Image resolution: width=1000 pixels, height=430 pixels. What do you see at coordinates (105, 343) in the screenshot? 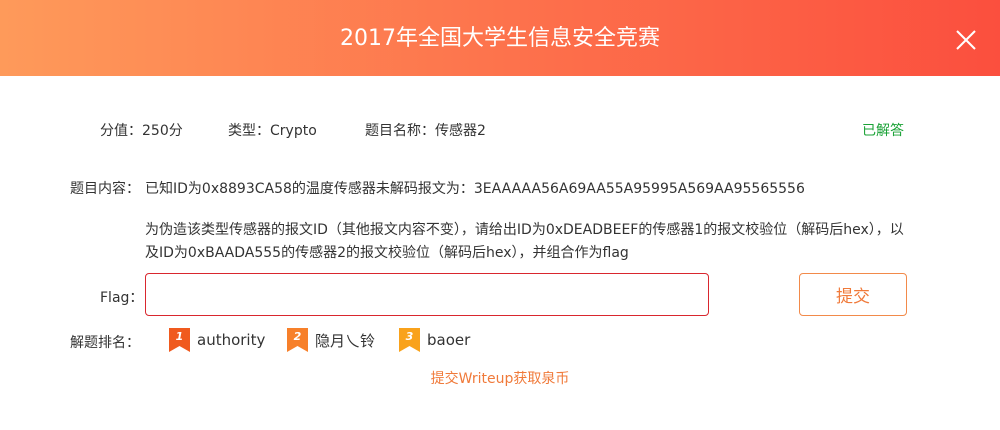
I see `ranking-label: 解题排名：` at bounding box center [105, 343].